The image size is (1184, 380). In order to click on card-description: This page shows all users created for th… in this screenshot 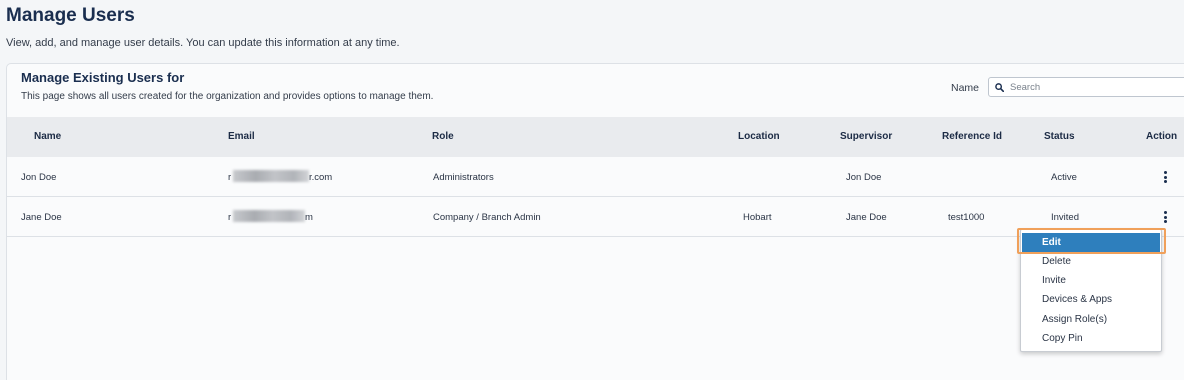, I will do `click(227, 96)`.